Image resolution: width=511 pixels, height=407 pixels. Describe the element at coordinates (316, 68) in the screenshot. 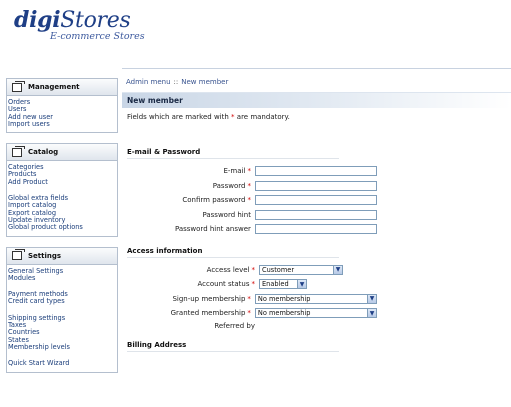

I see `header-divider` at that location.